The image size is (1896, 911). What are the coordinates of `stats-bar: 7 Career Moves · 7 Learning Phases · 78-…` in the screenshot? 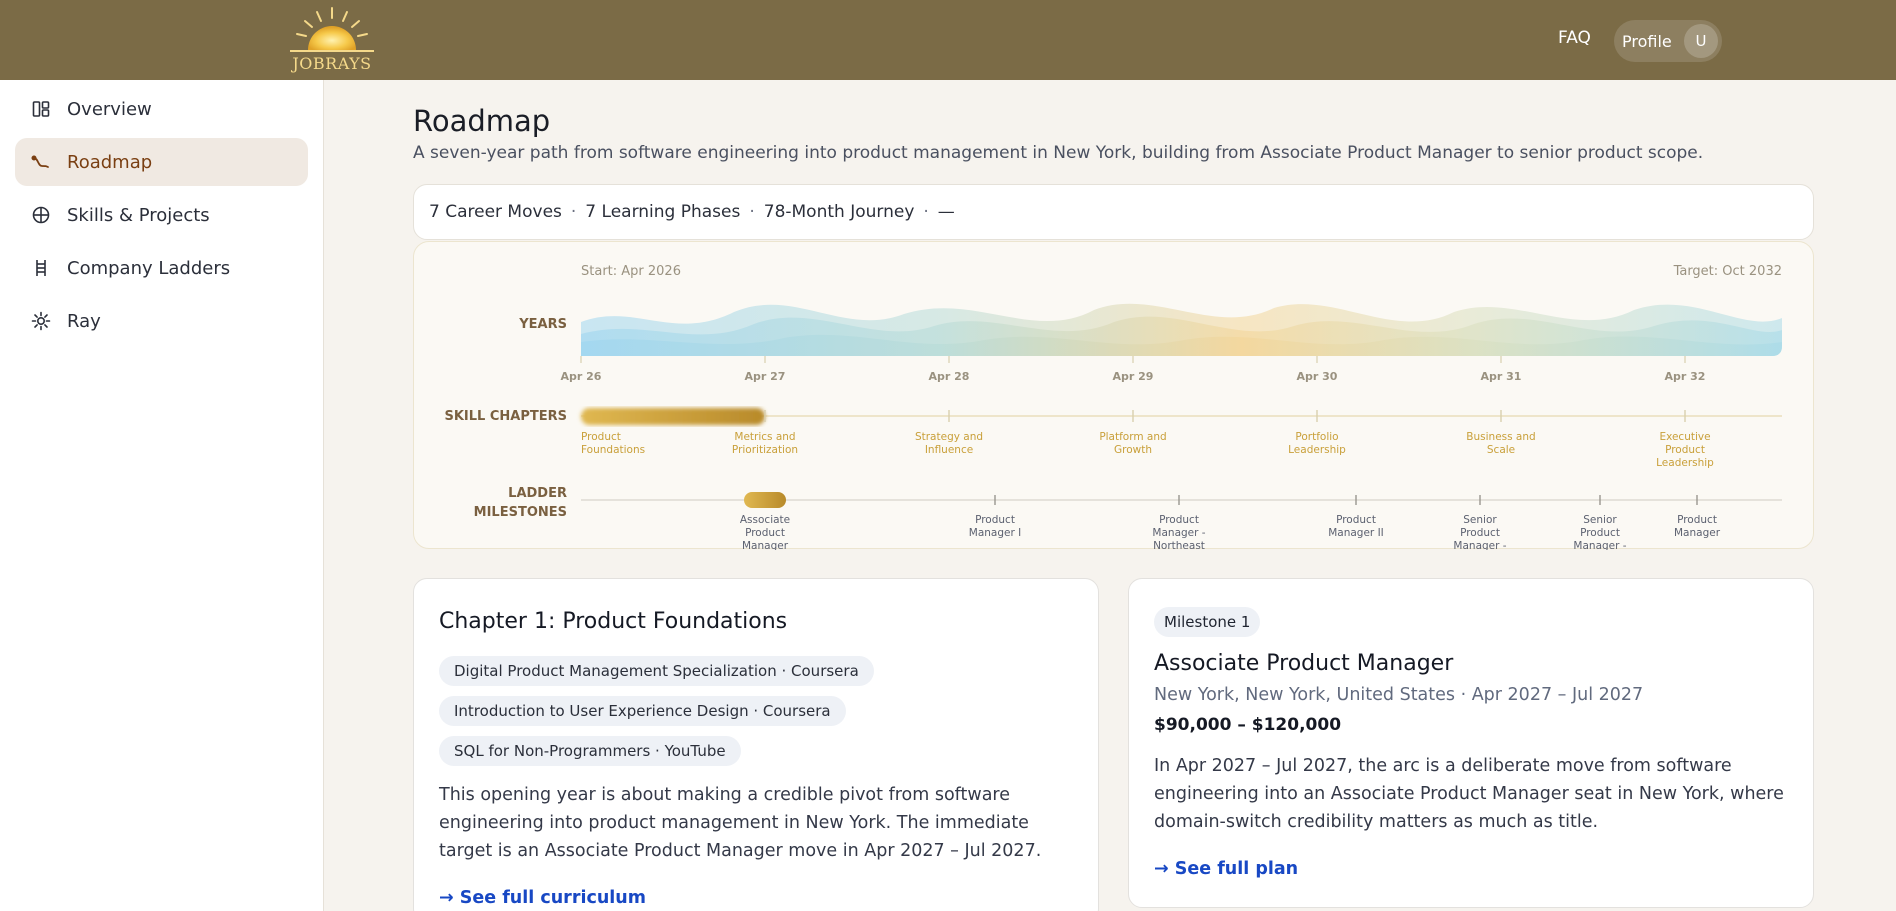 It's located at (1113, 212).